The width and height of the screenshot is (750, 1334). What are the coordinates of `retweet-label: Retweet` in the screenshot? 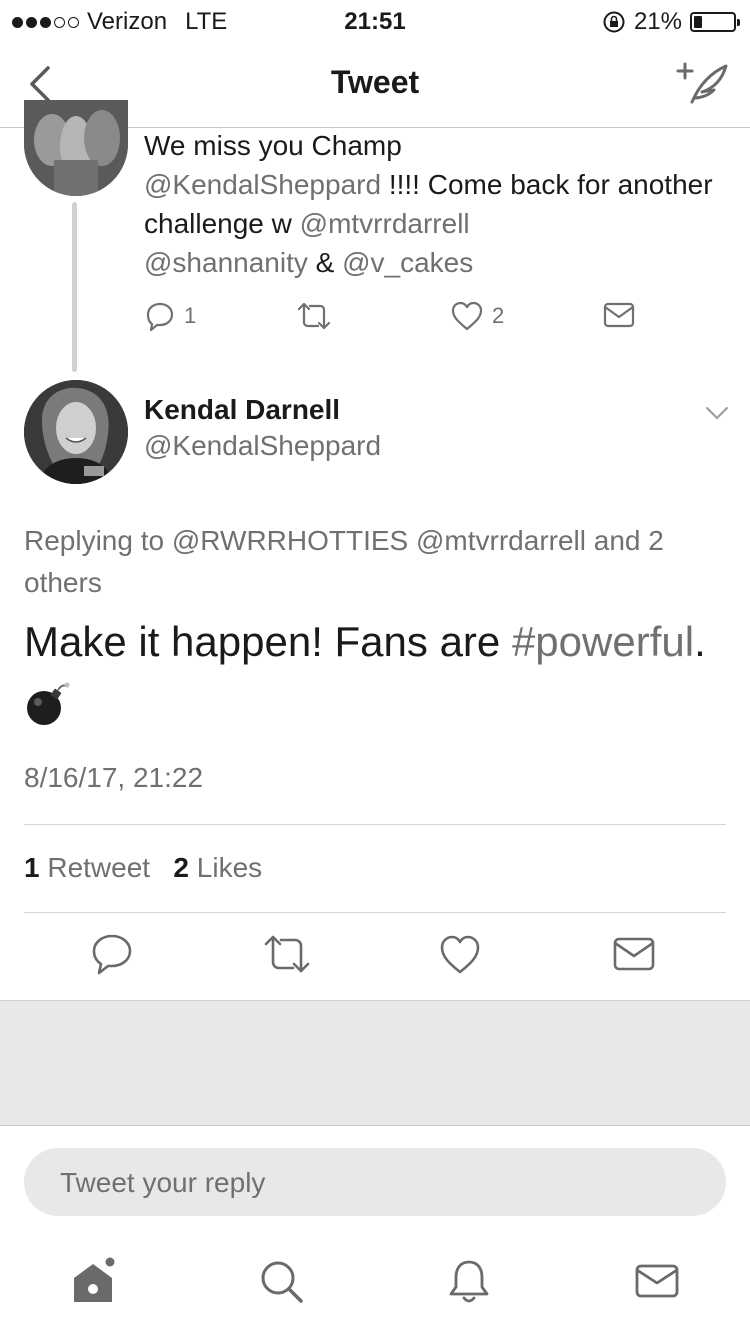 It's located at (95, 867).